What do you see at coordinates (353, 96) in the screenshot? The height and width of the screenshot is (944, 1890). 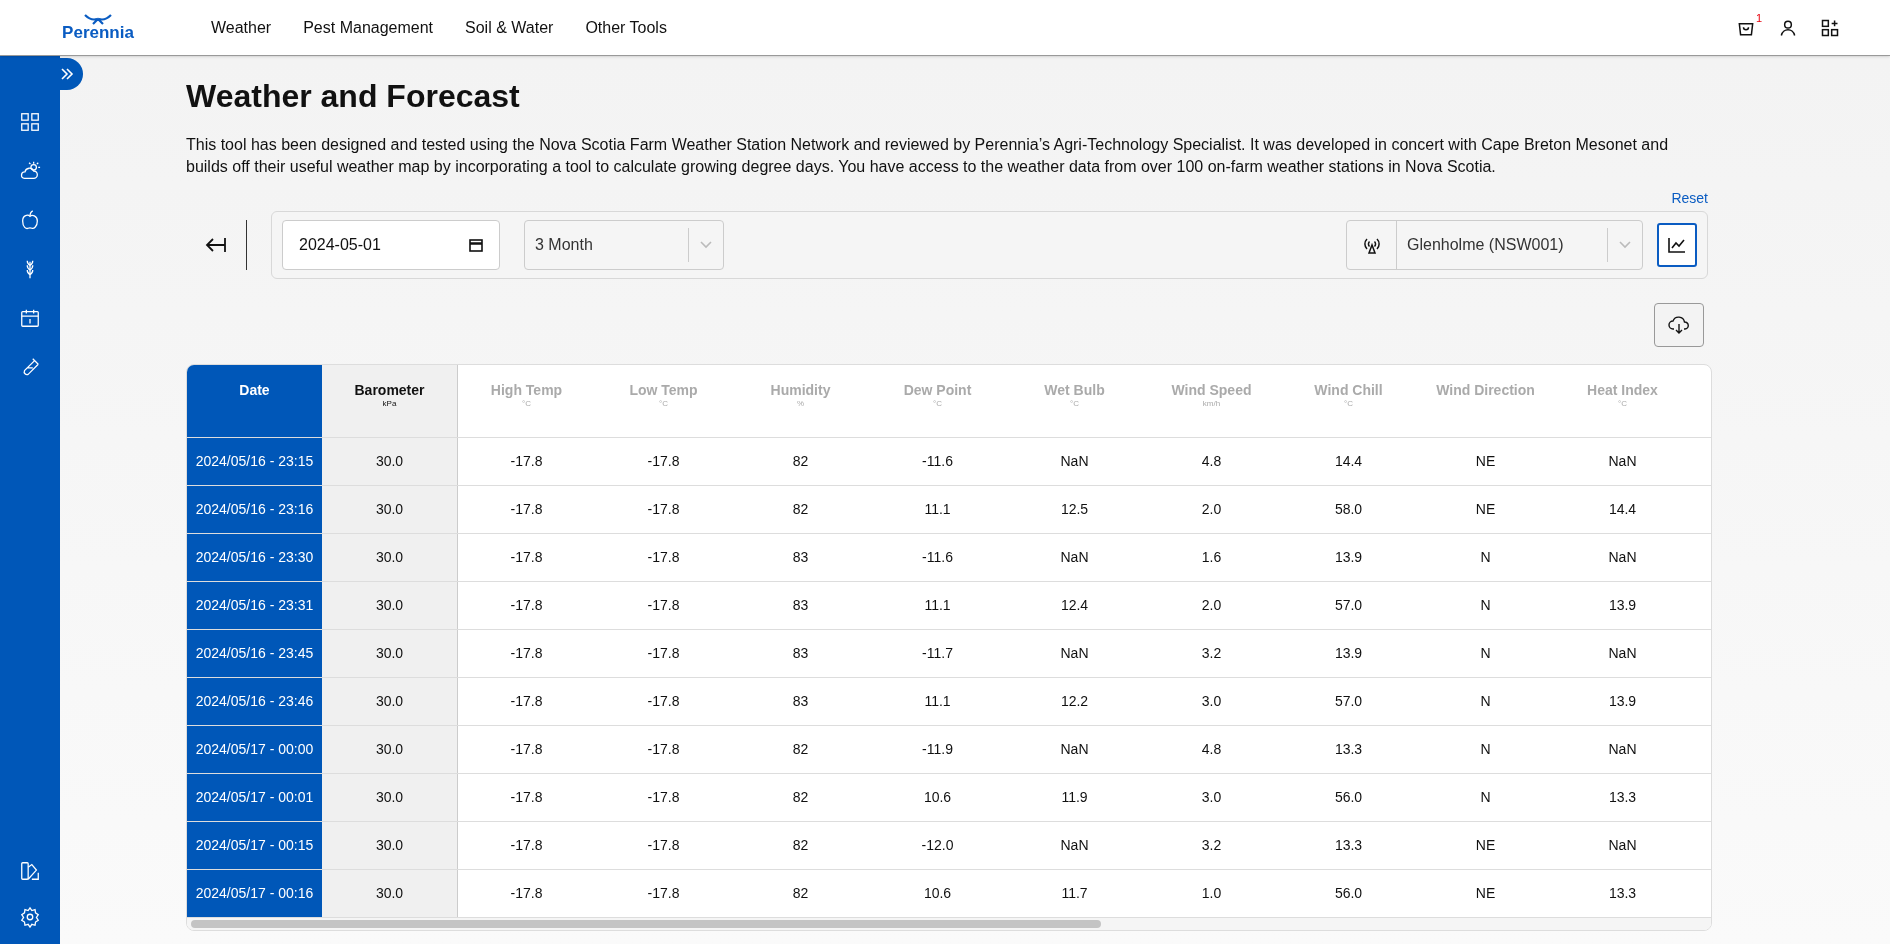 I see `page-title: Weather and Forecast` at bounding box center [353, 96].